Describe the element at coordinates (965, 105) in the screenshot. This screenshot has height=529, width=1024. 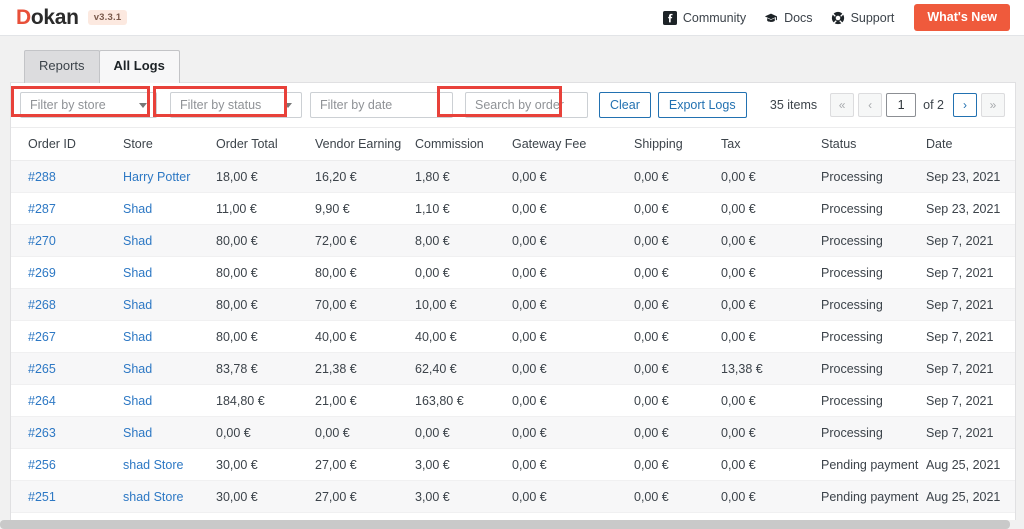
I see `next-page-button: ›` at that location.